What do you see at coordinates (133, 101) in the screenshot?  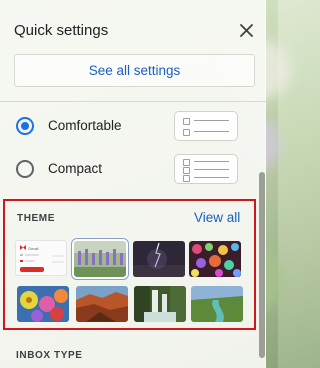 I see `divider` at bounding box center [133, 101].